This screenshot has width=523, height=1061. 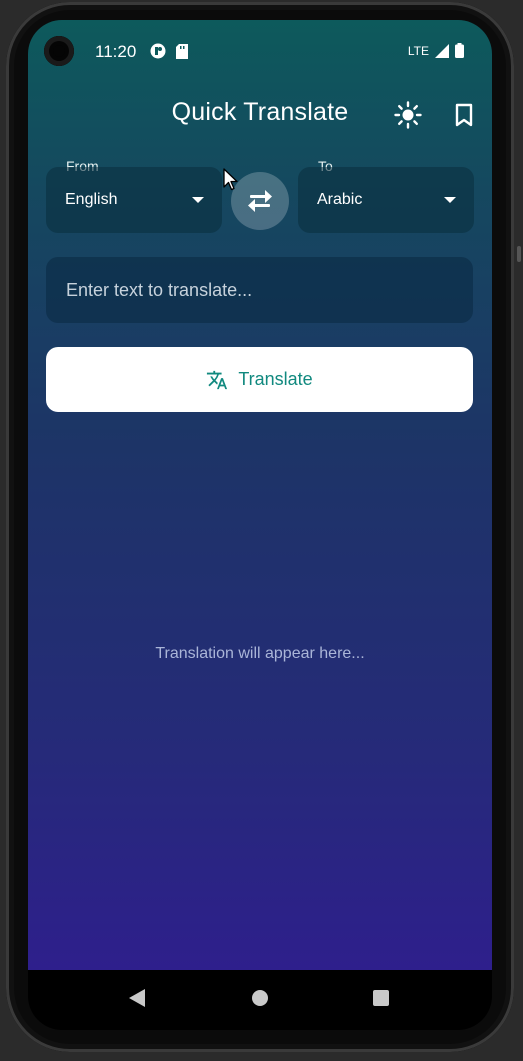 What do you see at coordinates (182, 51) in the screenshot?
I see `sd-card-icon` at bounding box center [182, 51].